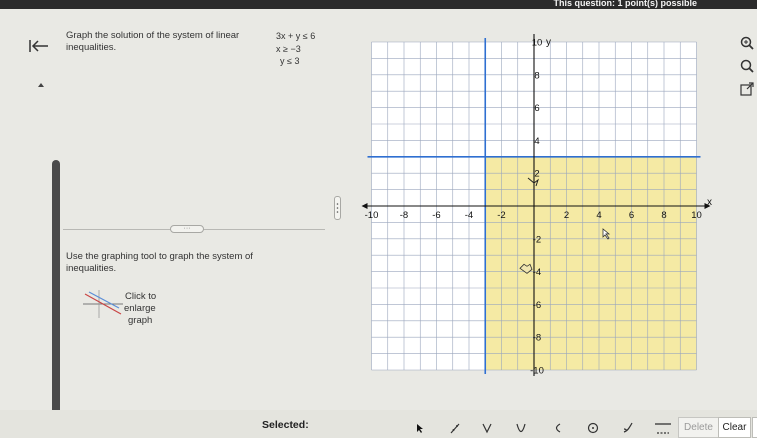  I want to click on y-tick-label: 4, so click(536, 141).